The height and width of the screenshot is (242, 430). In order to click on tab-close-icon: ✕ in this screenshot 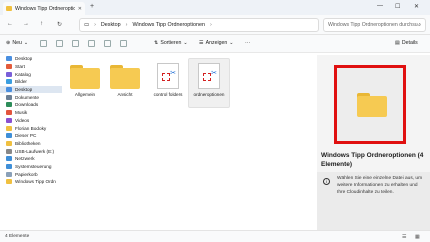, I will do `click(80, 9)`.